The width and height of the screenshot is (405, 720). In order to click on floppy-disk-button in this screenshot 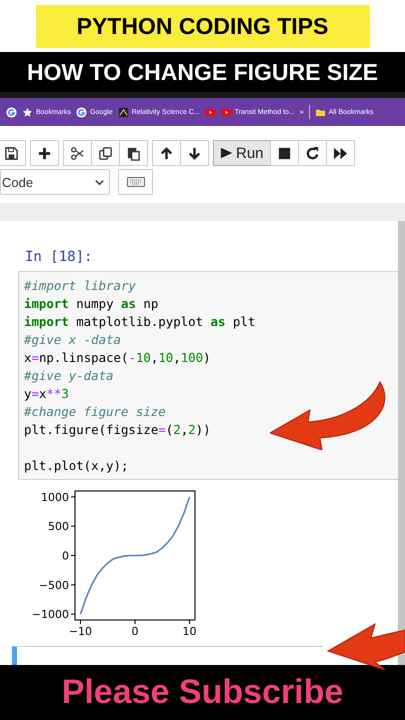, I will do `click(13, 153)`.